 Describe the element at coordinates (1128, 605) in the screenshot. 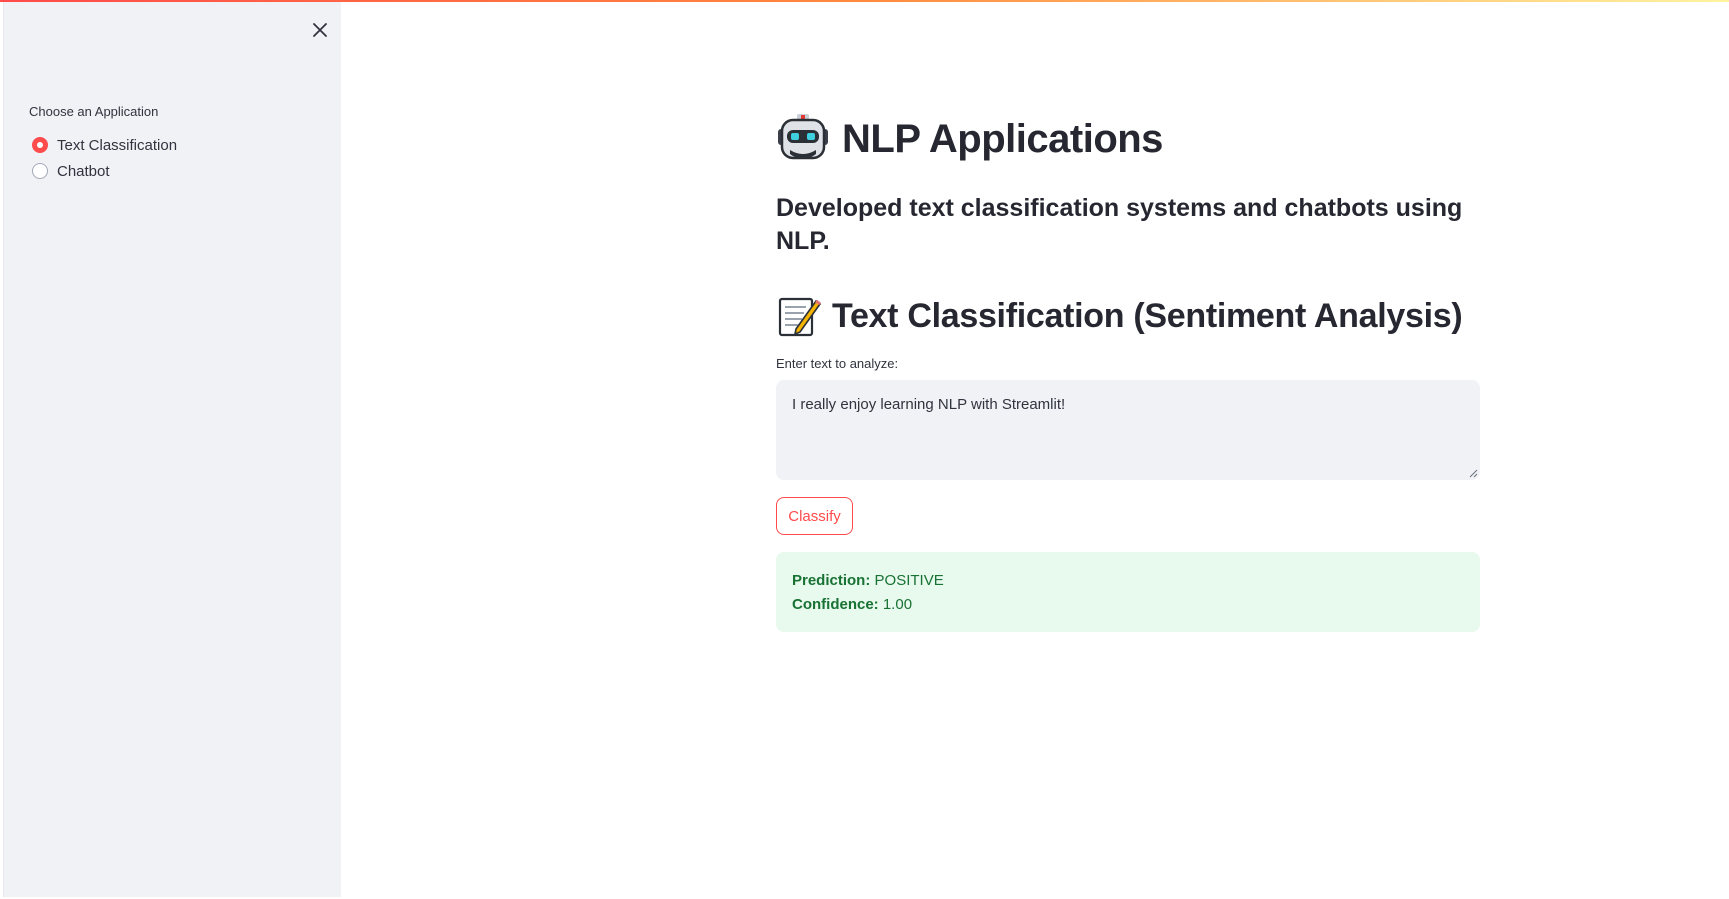

I see `confidence-line: Confidence: 1.00` at that location.